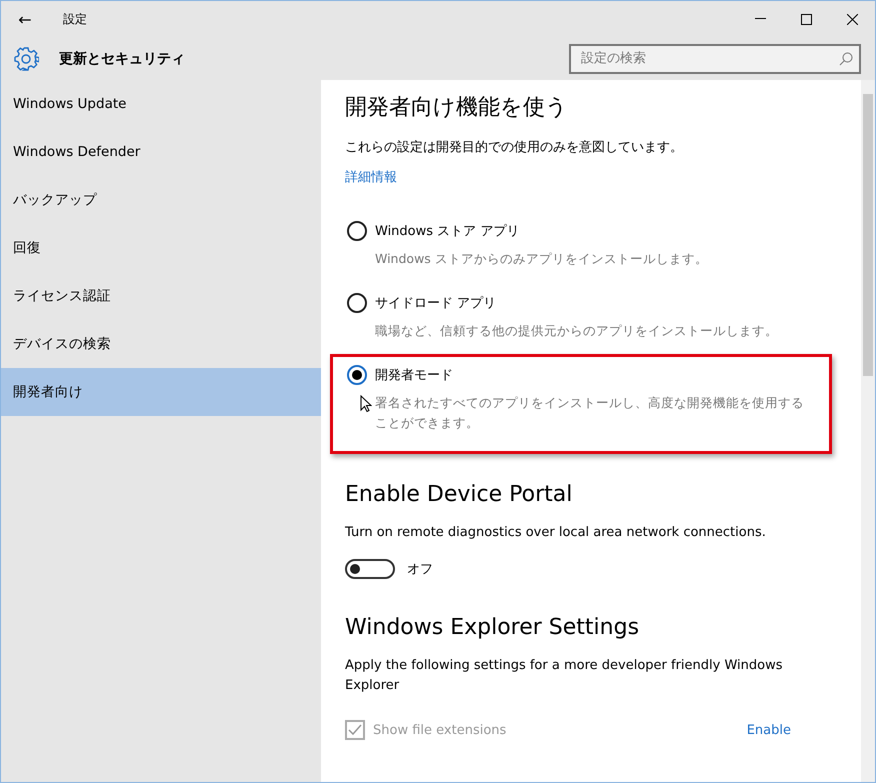  I want to click on option-description: 署名されたすべてのアプリをインストールし、高度な開発機能を使用することができます。, so click(594, 413).